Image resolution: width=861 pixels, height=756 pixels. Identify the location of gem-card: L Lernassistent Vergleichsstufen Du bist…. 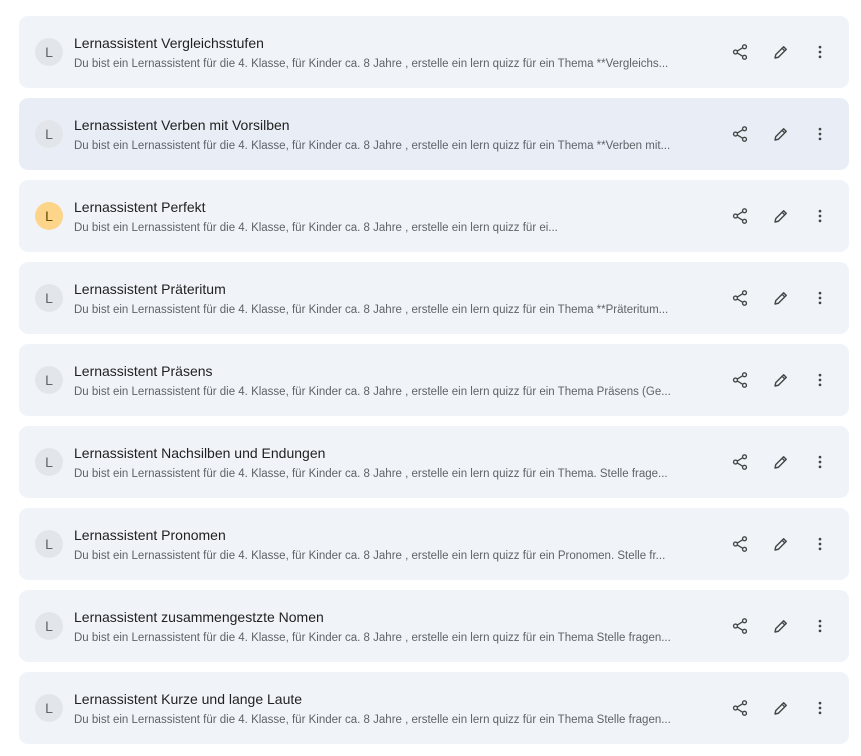
(434, 52).